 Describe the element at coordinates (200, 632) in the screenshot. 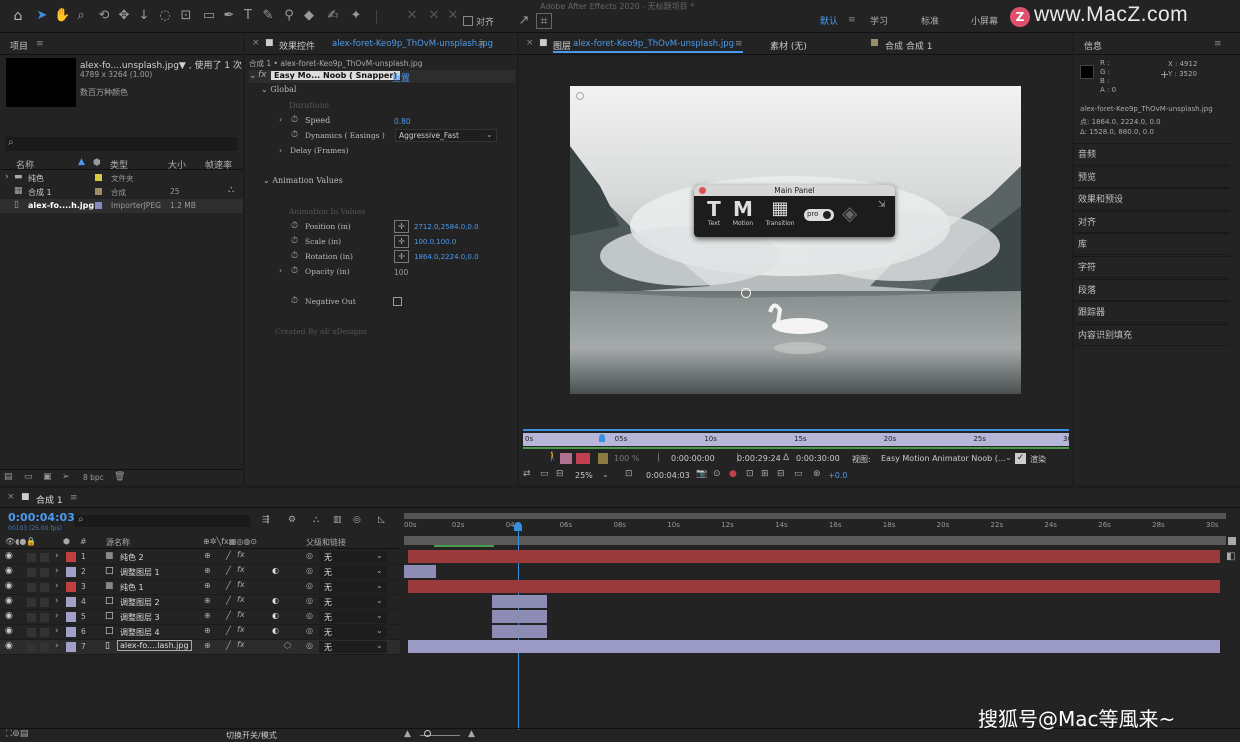

I see `layer-row: ◉ › 6 □ 调整图层 4 ⊕ ╱ fx ◐ ◎ 无 ⌄` at that location.